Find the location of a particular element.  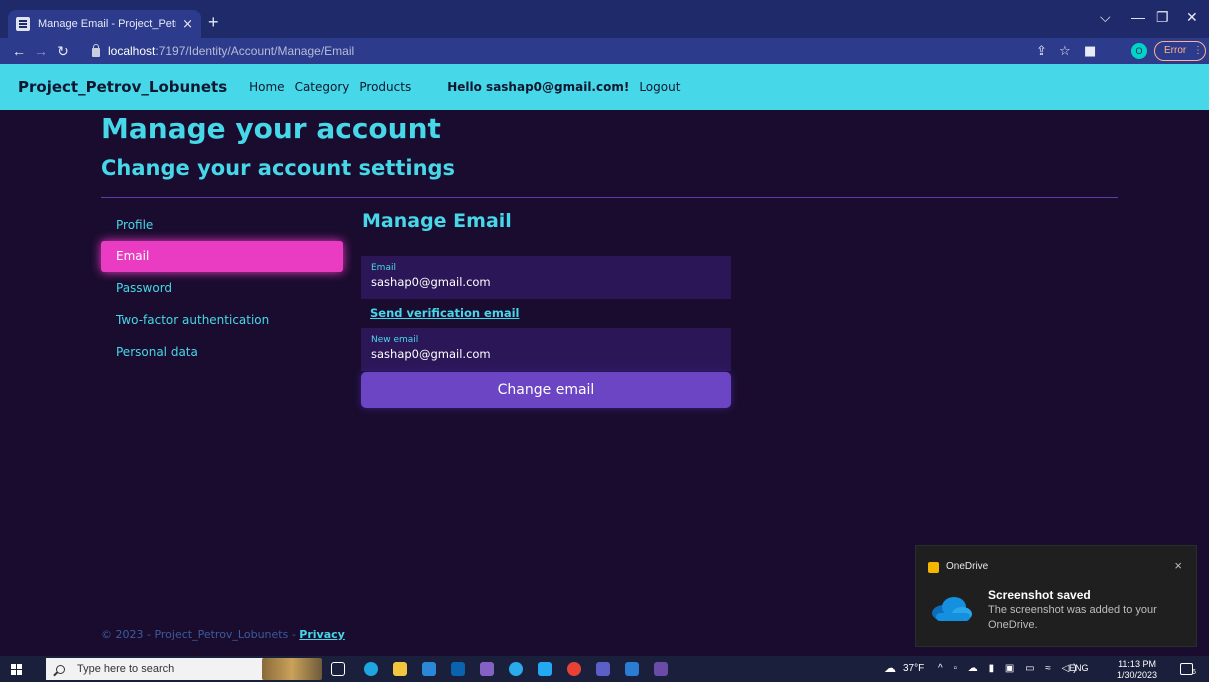

tab-favicon-icon is located at coordinates (23, 24).